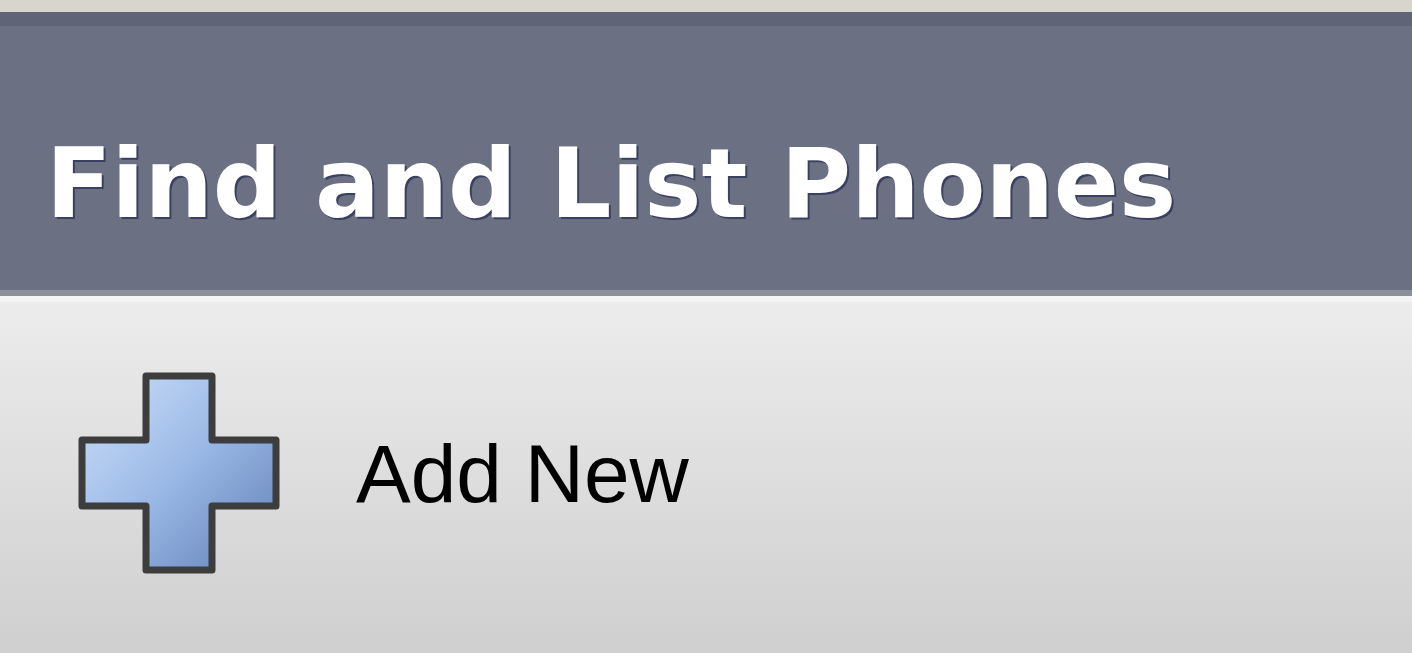 This screenshot has height=653, width=1412. Describe the element at coordinates (611, 184) in the screenshot. I see `page-title: Find and List Phones` at that location.